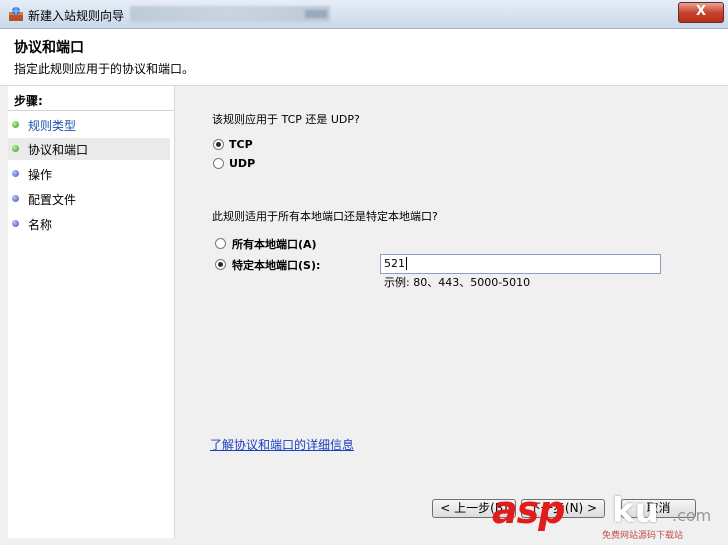 This screenshot has height=545, width=728. Describe the element at coordinates (457, 282) in the screenshot. I see `ports-example: 示例: 80、443、5000-5010` at that location.